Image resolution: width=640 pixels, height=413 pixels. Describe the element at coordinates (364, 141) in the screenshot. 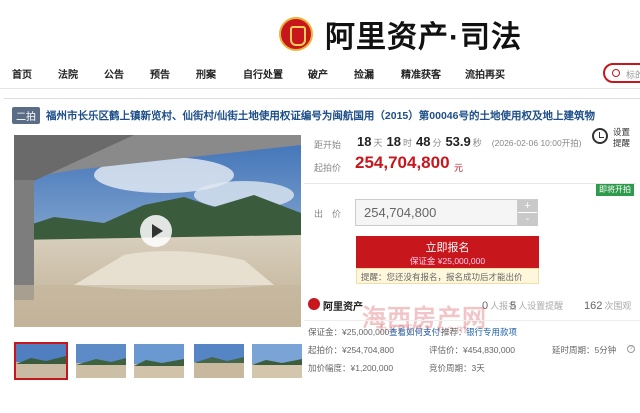

I see `countdown-days: 18` at that location.